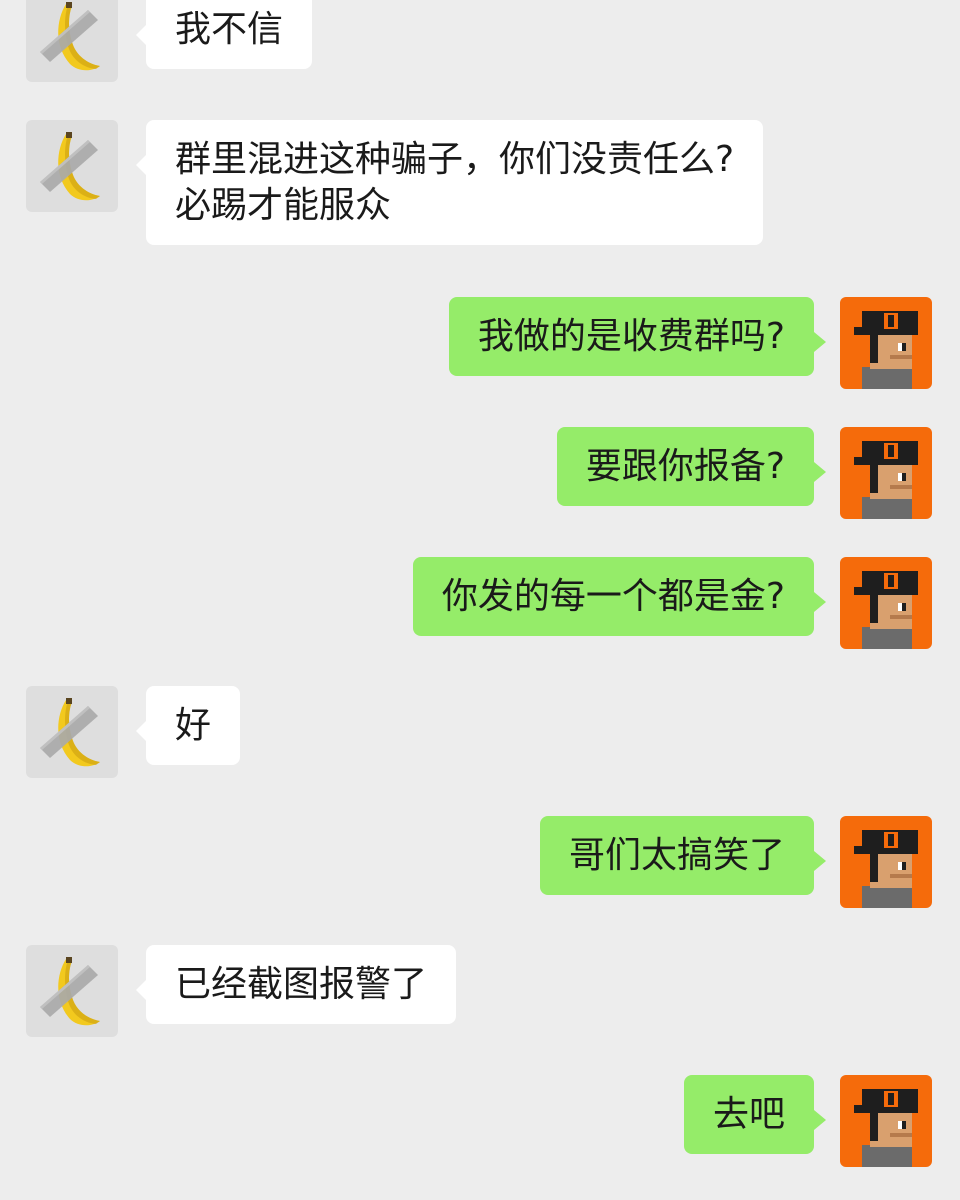 This screenshot has width=960, height=1200. I want to click on message-text: 群里混进这种骗子，你们没责任么?, so click(455, 159).